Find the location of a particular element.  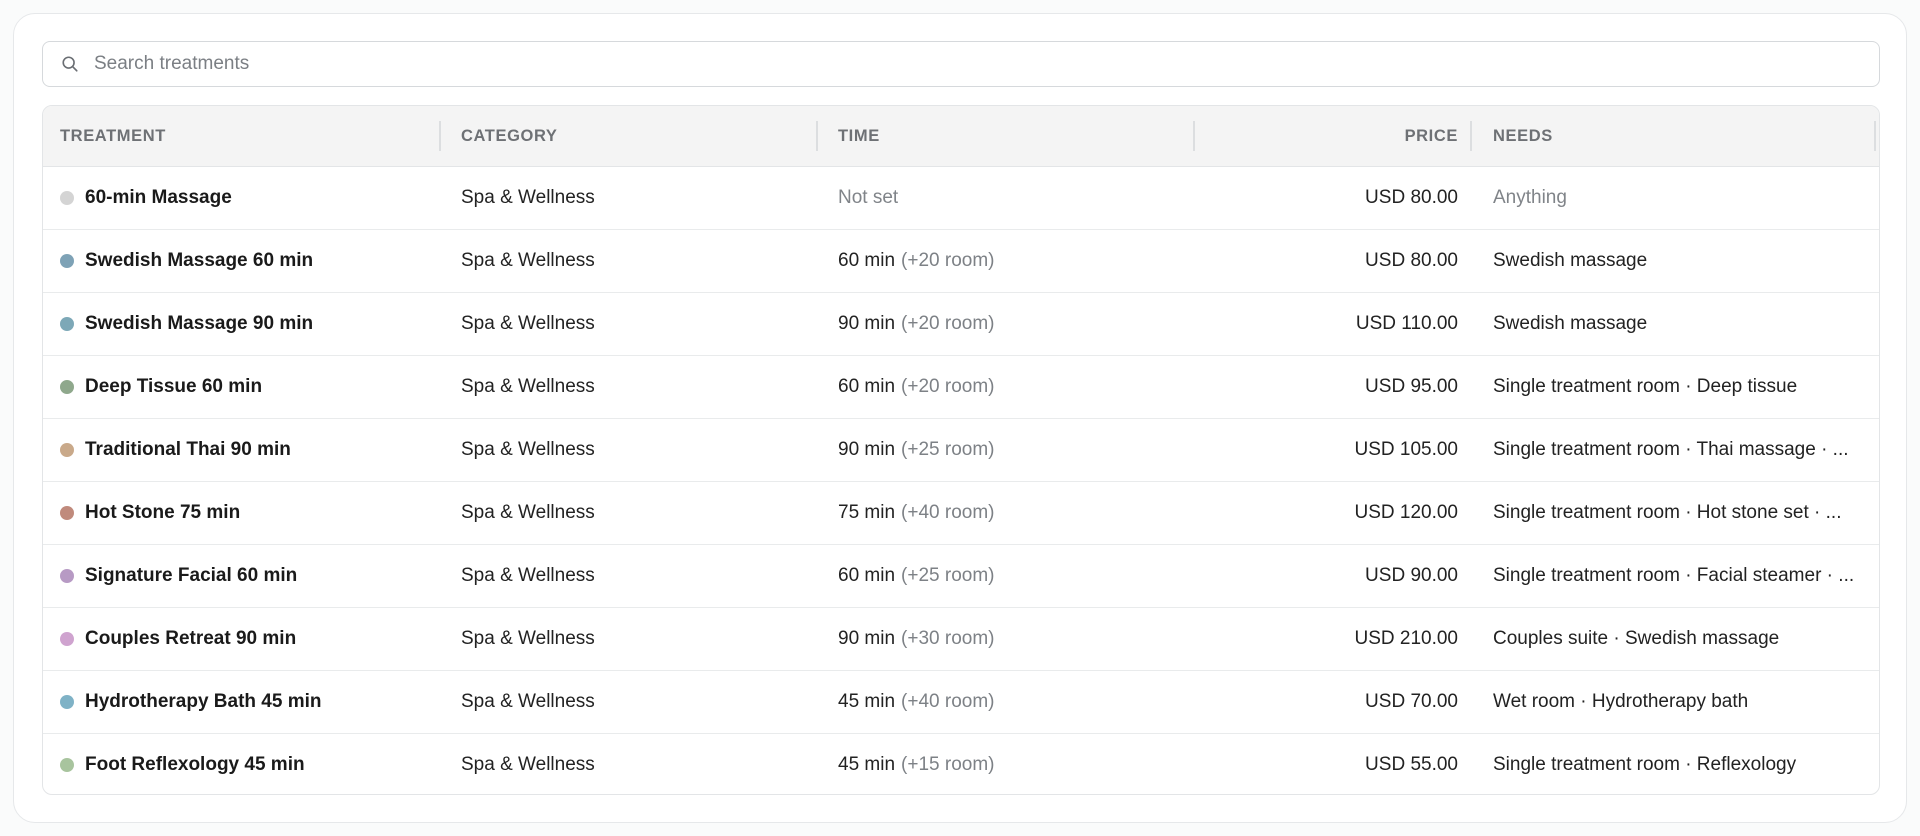

time-cell: 75 min (+40 room) is located at coordinates (916, 513).